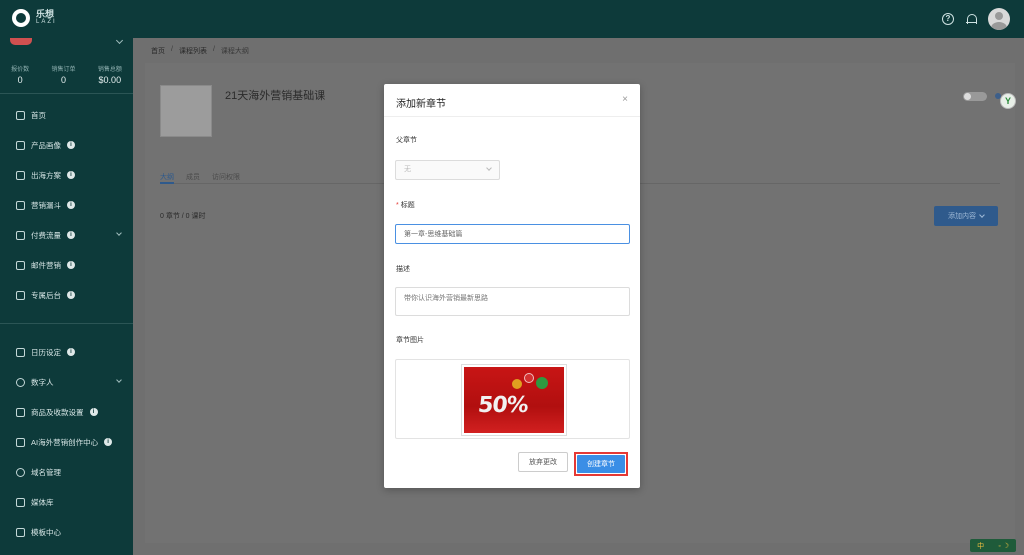  Describe the element at coordinates (109, 76) in the screenshot. I see `stat-sales: 销售总额 $0.00` at that location.